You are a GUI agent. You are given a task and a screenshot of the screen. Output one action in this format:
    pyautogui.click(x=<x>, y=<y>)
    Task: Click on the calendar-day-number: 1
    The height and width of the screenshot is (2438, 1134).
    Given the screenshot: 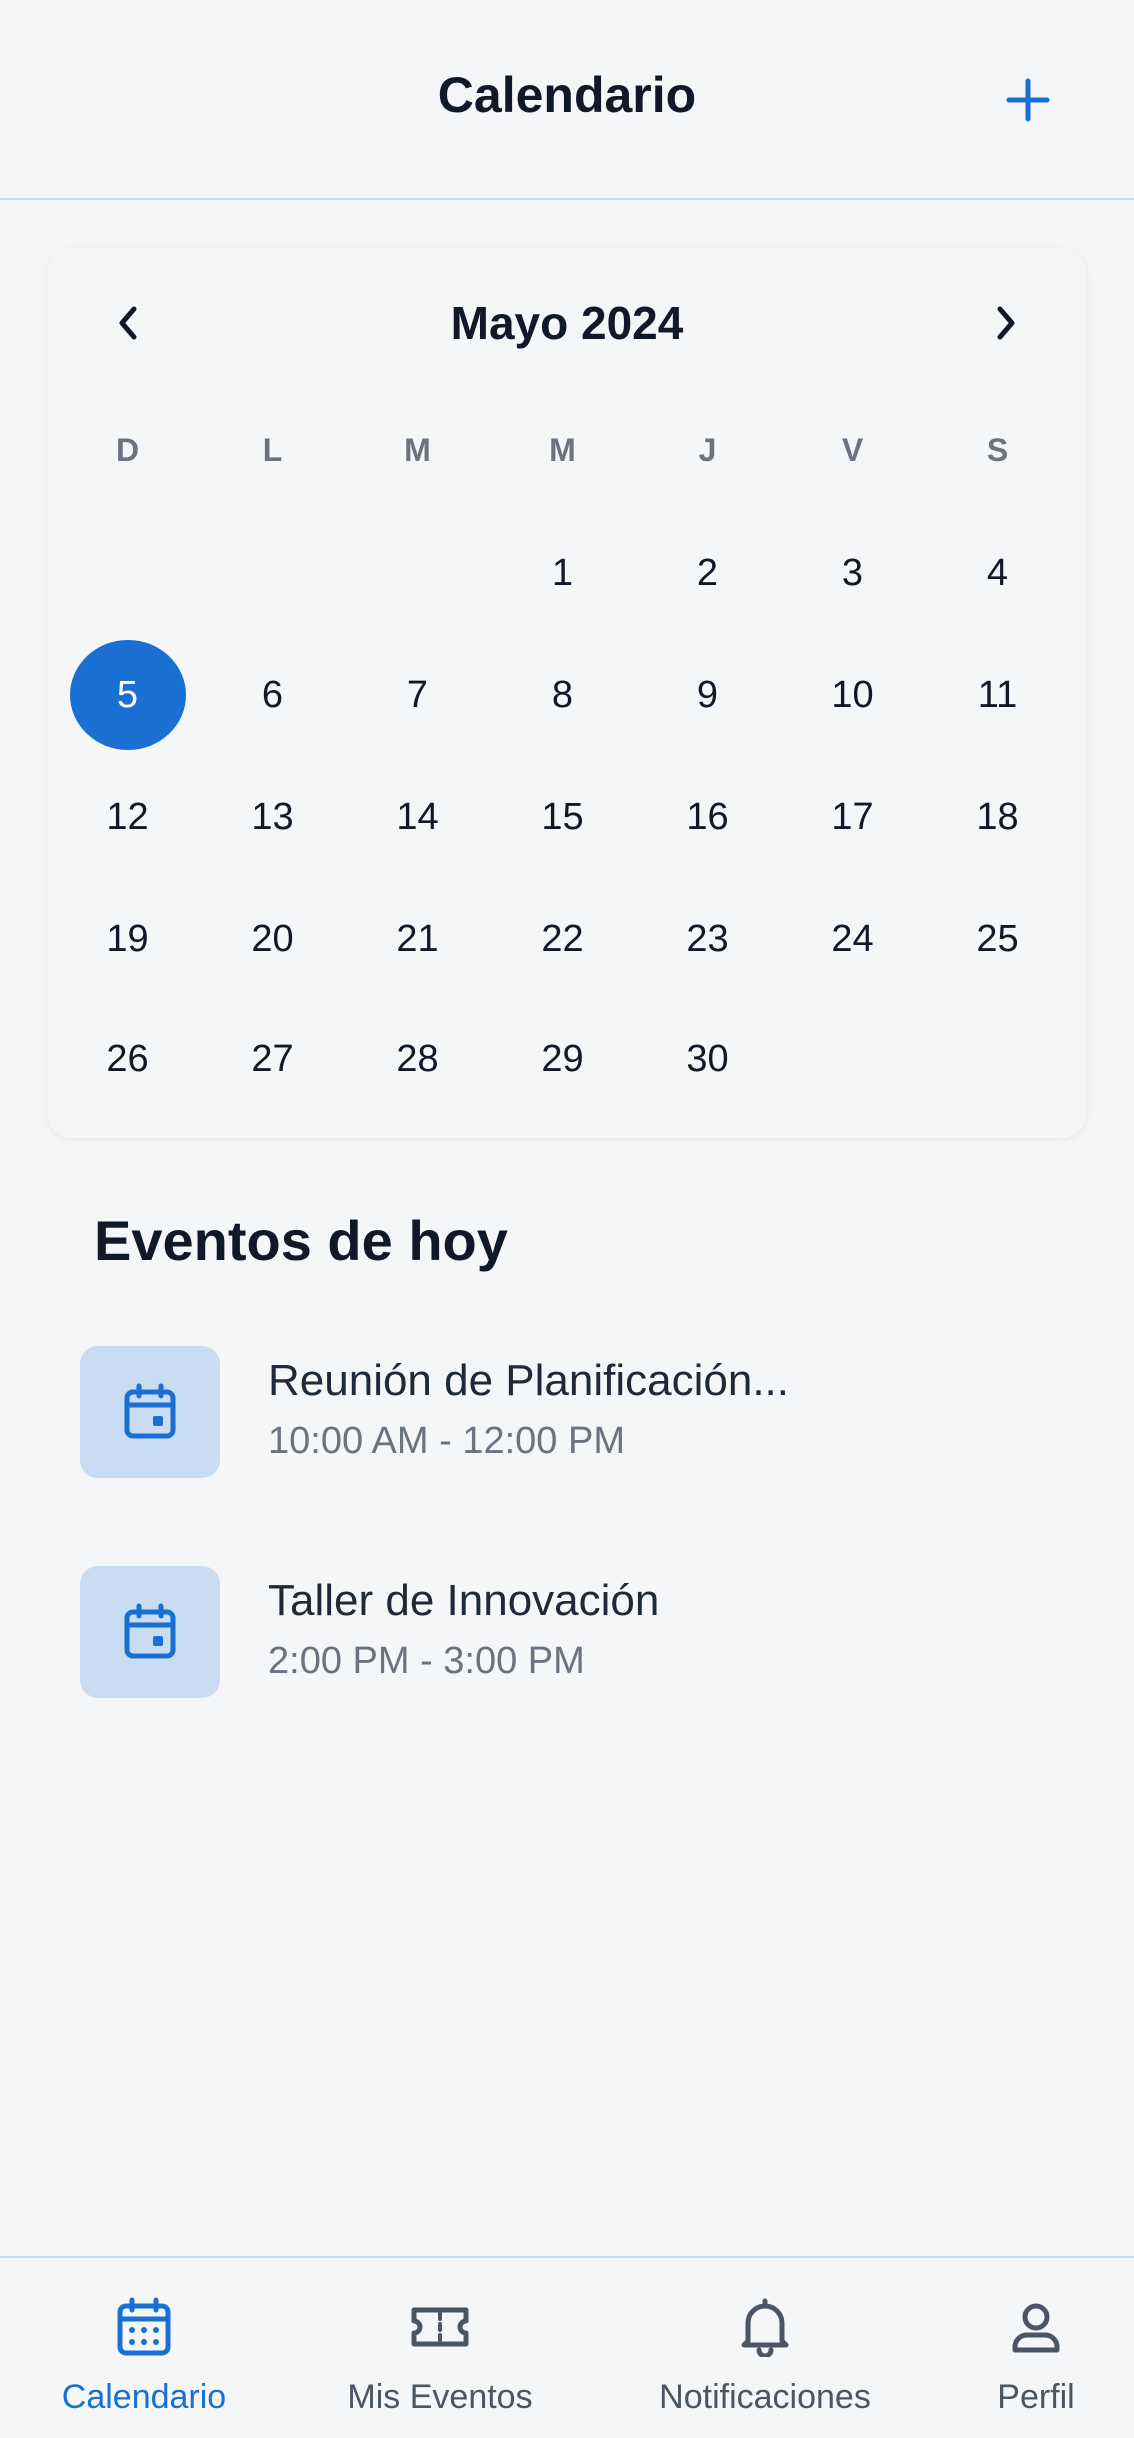 What is the action you would take?
    pyautogui.click(x=562, y=572)
    